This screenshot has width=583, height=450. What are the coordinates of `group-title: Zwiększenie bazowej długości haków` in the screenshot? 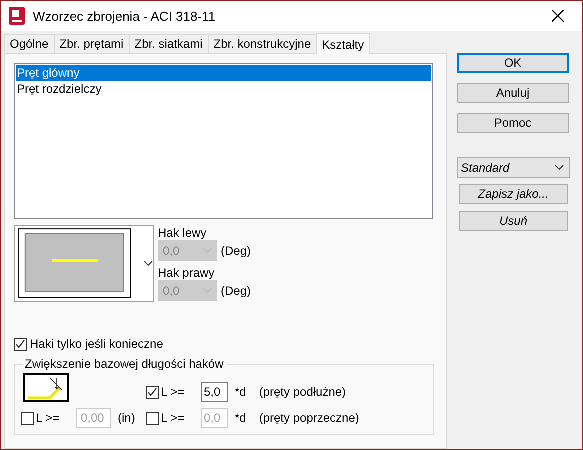 It's located at (124, 364).